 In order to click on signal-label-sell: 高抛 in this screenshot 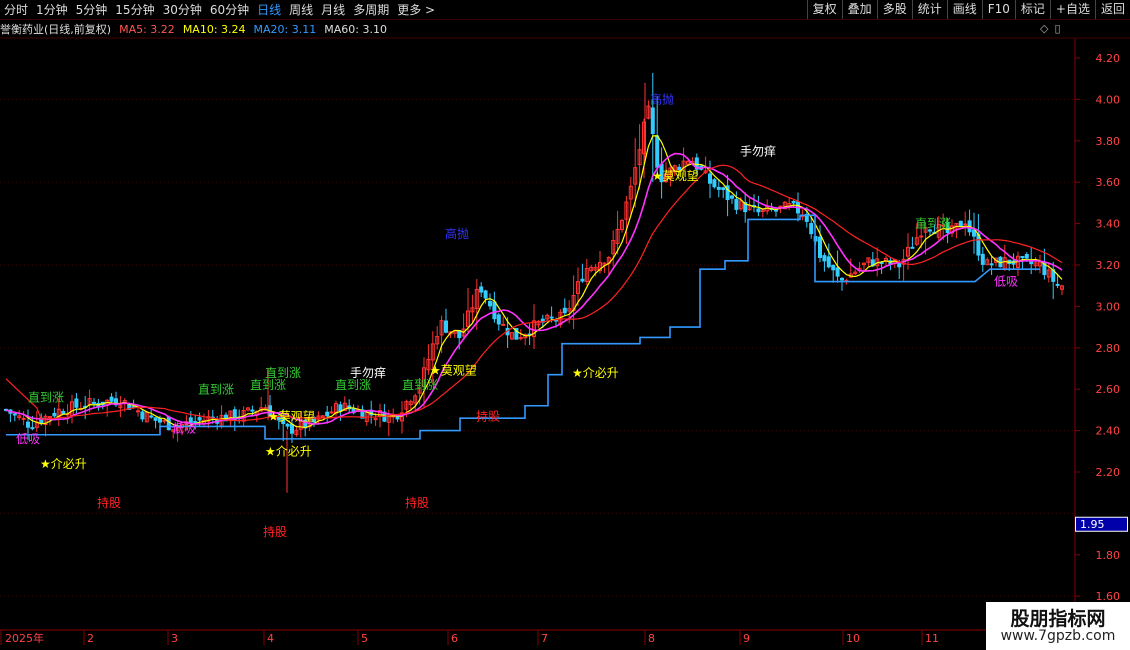, I will do `click(457, 233)`.